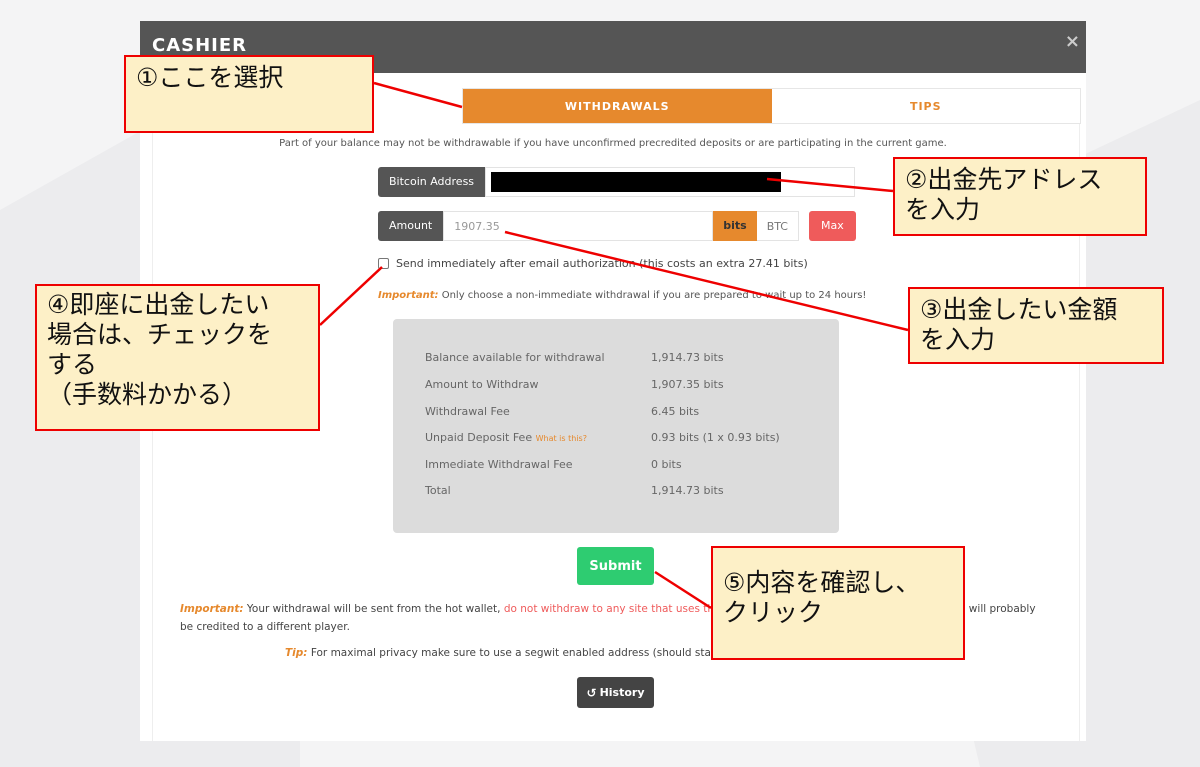 This screenshot has width=1200, height=767. I want to click on summary-value: 1,907.35 bits, so click(687, 384).